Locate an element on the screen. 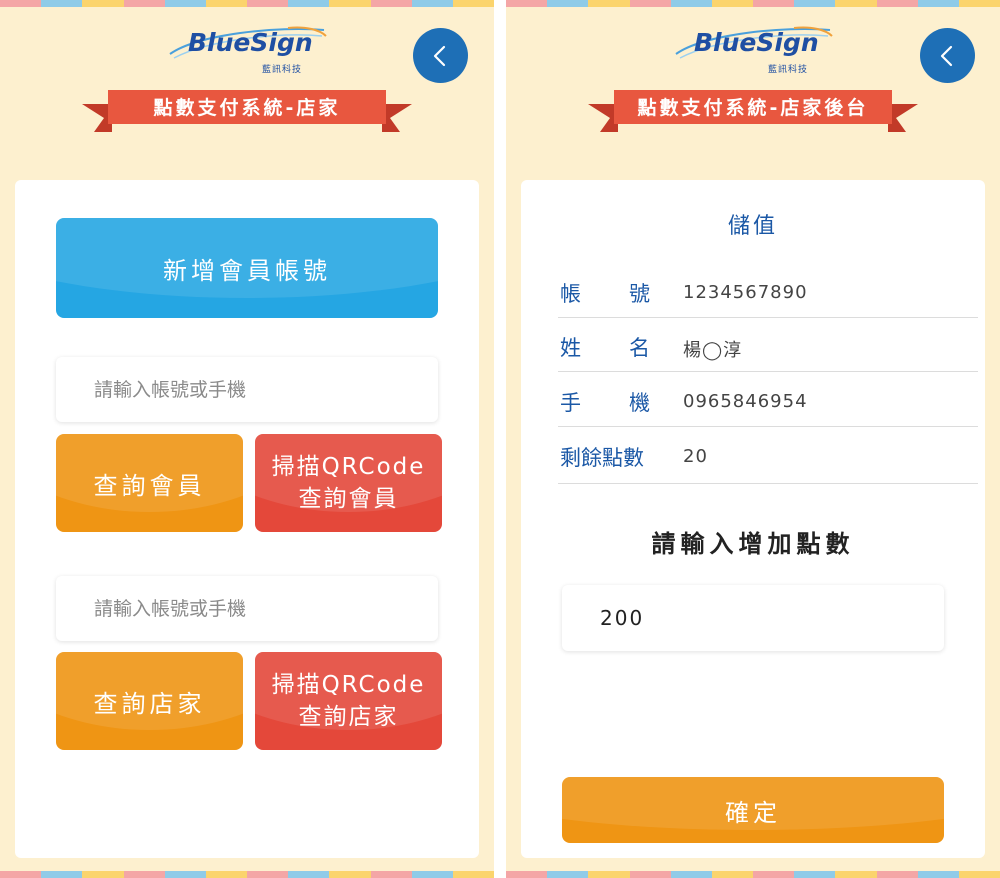  add-member-label: 新增會員帳號 is located at coordinates (247, 270).